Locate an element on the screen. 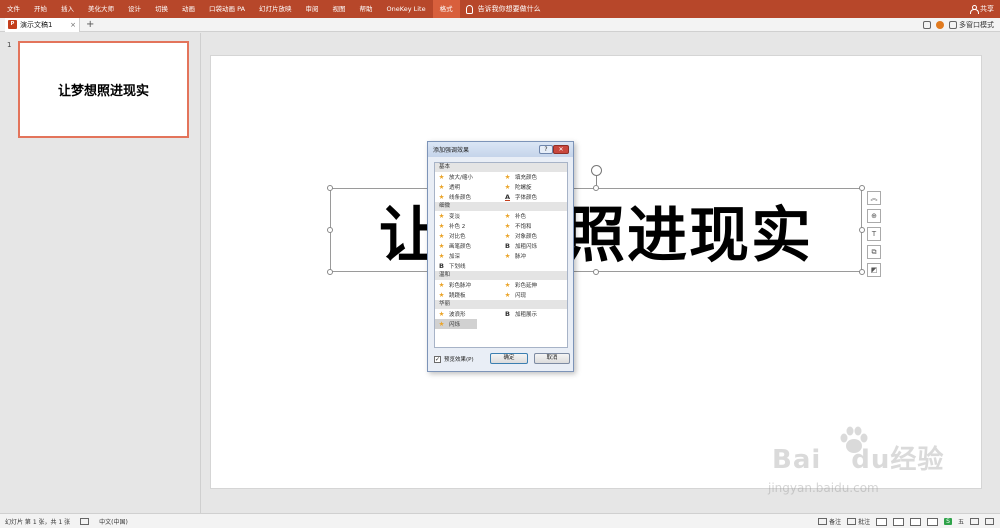 This screenshot has width=1000, height=528. keyboard-icon is located at coordinates (974, 521).